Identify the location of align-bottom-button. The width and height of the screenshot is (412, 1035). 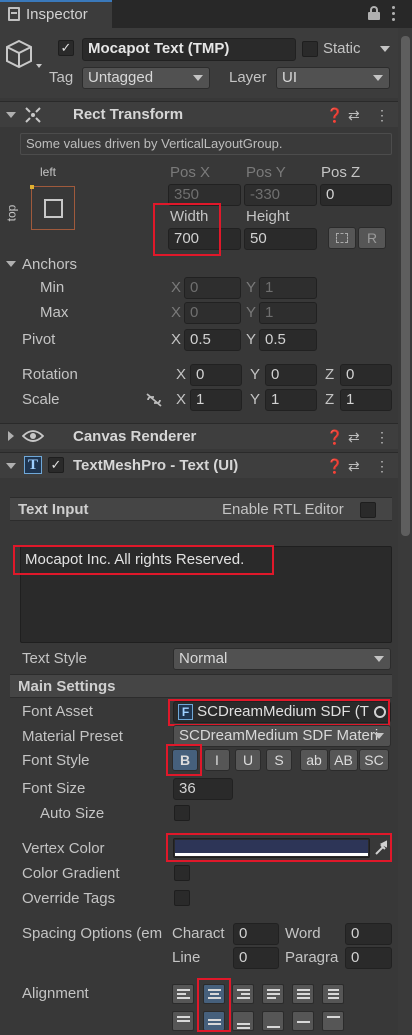
(243, 1021).